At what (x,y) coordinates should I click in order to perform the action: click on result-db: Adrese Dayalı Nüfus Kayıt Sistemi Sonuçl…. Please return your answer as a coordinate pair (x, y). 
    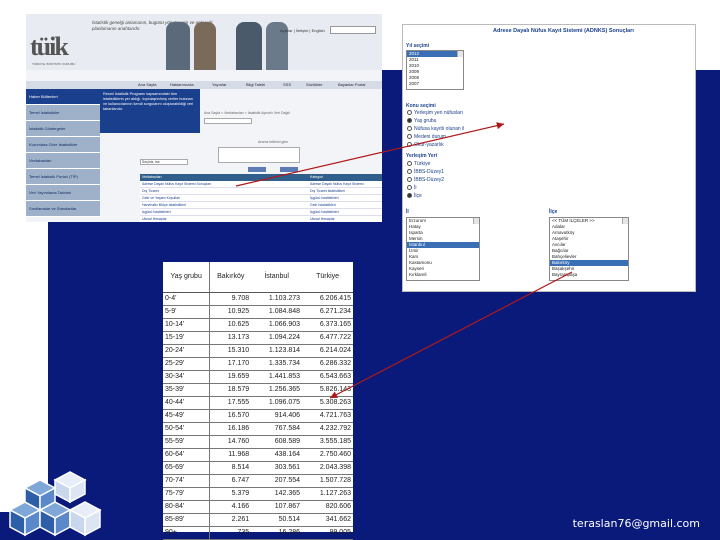
    Looking at the image, I should click on (176, 184).